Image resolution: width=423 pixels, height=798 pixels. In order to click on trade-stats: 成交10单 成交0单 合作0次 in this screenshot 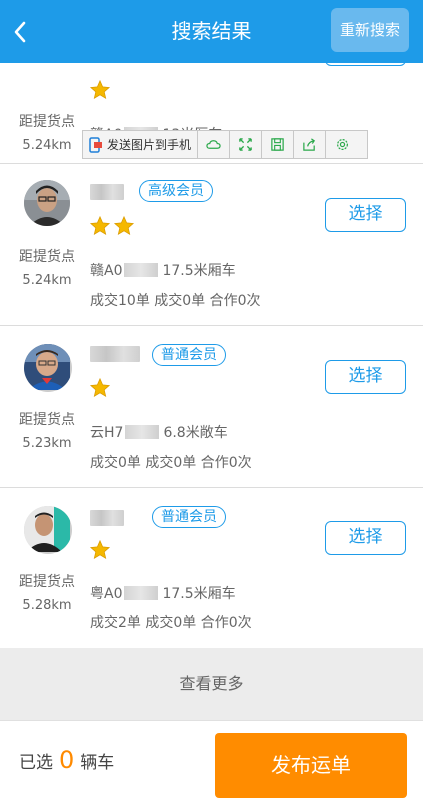, I will do `click(175, 301)`.